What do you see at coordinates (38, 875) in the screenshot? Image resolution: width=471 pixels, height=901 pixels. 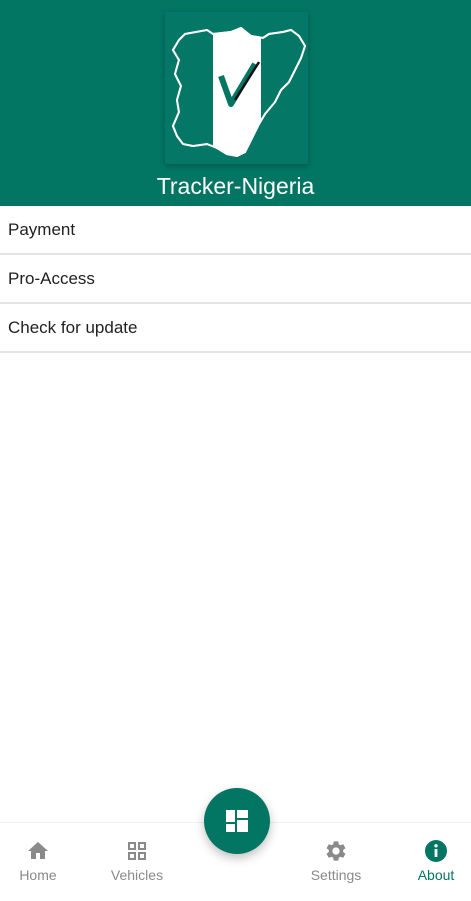 I see `nav-label-home: Home` at bounding box center [38, 875].